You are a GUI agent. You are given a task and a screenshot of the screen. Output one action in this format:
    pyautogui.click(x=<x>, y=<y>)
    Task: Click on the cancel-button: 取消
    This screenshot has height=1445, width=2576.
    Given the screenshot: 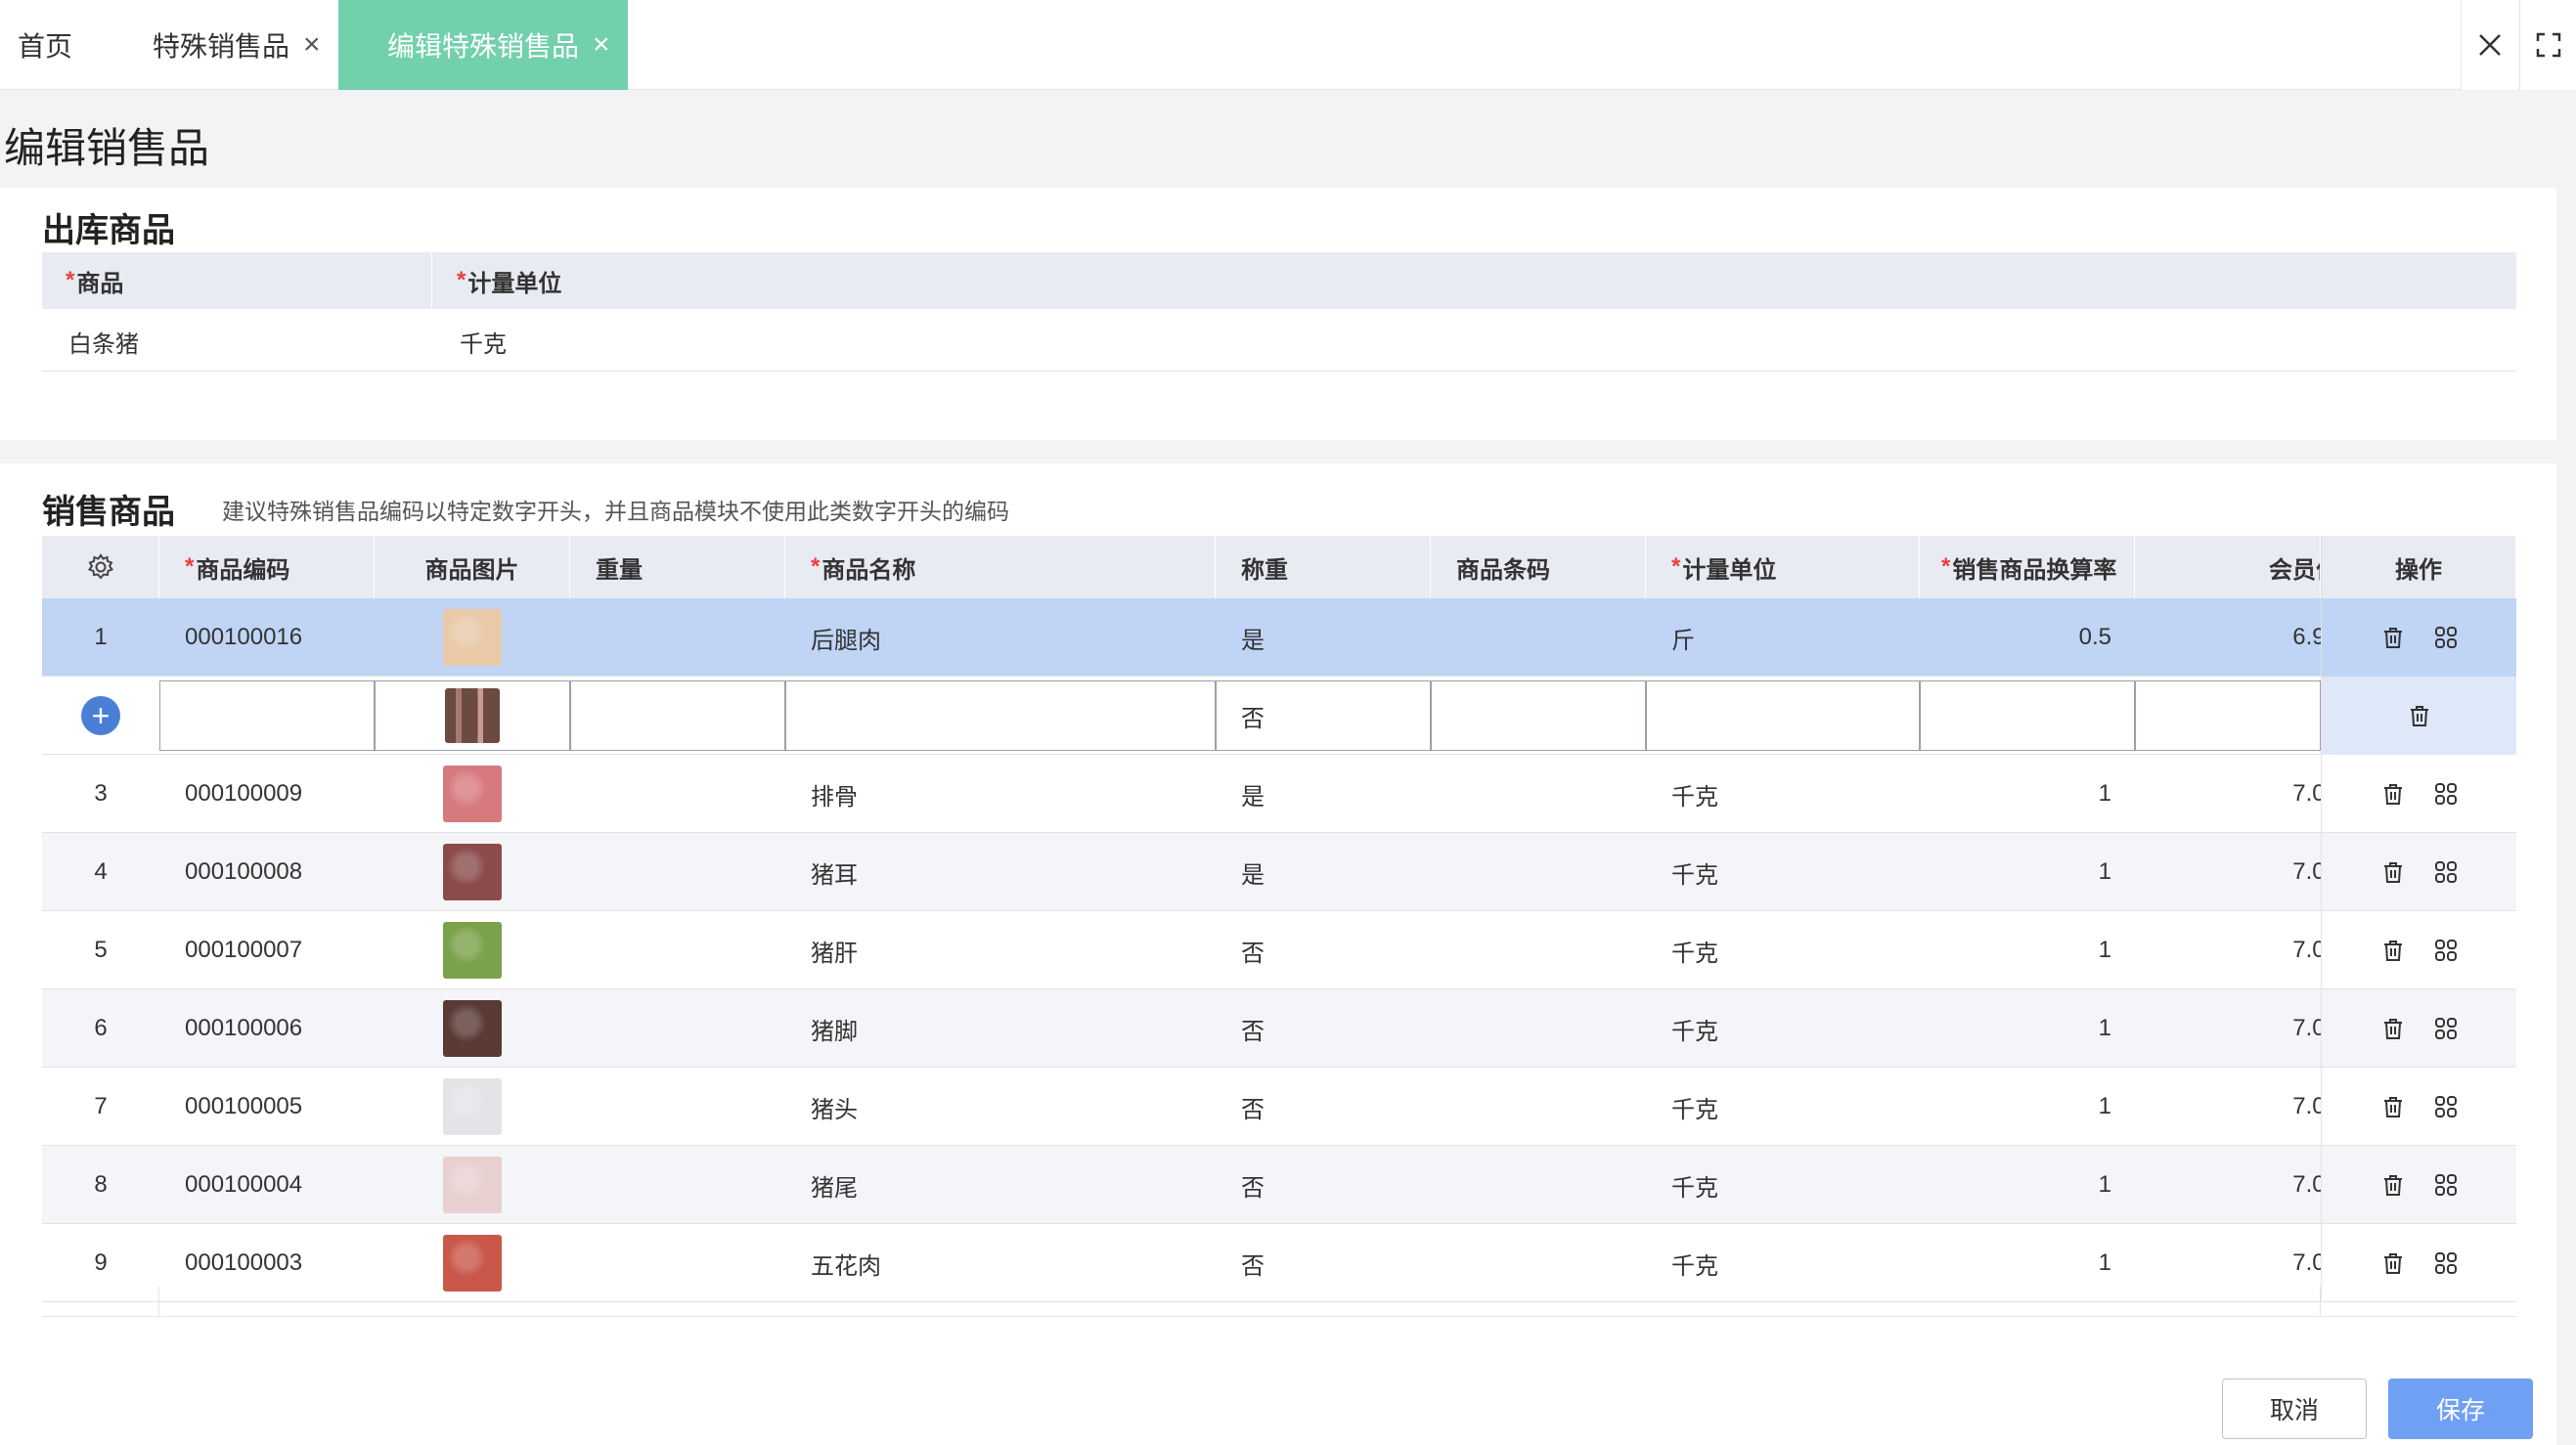 What is the action you would take?
    pyautogui.click(x=2294, y=1409)
    